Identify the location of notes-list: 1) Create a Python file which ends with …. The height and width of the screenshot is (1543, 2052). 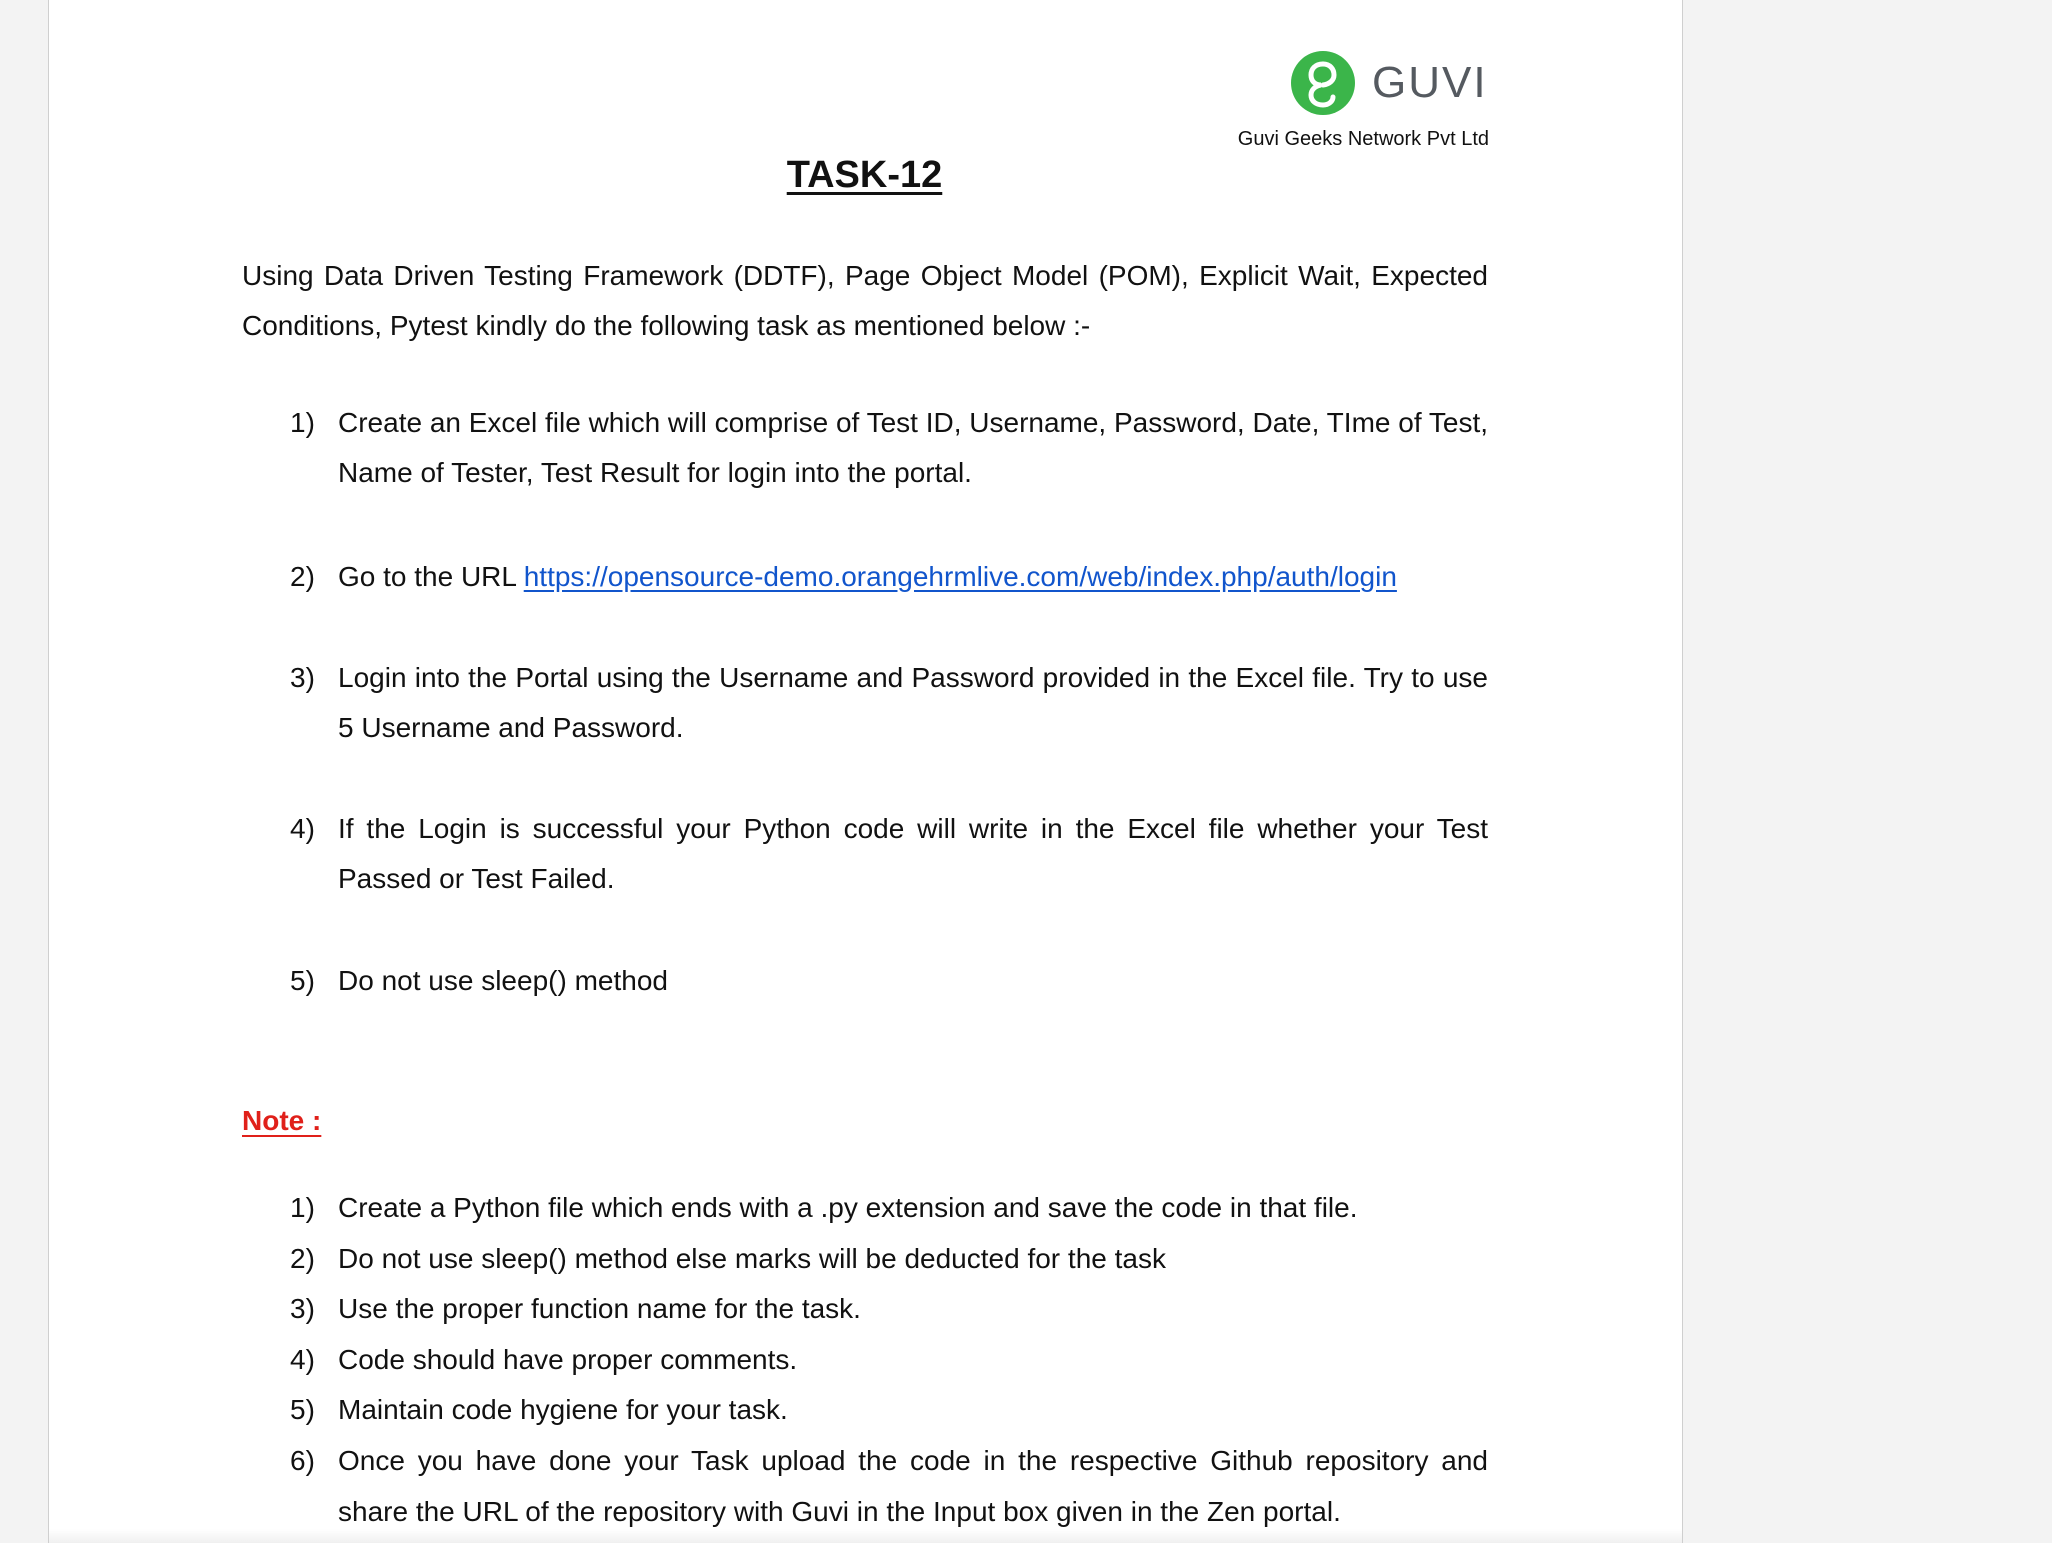
(889, 1360).